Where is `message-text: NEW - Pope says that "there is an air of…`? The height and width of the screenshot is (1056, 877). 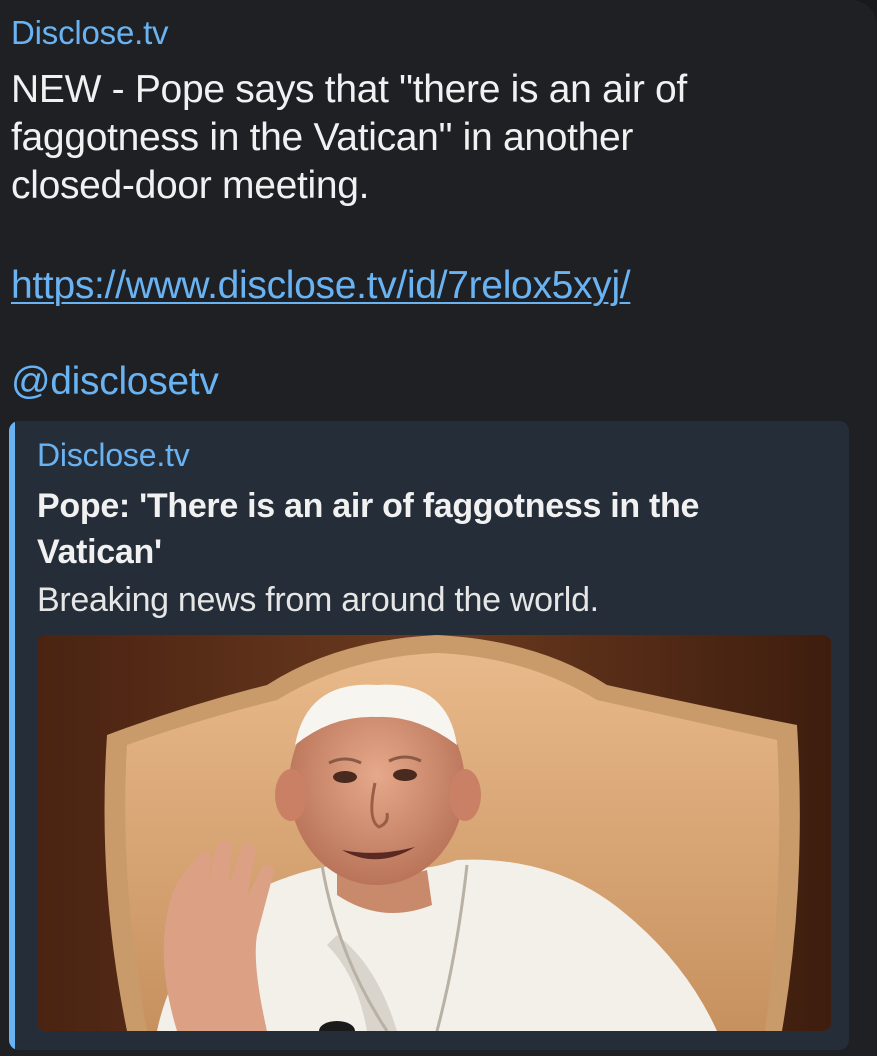
message-text: NEW - Pope says that "there is an air of… is located at coordinates (349, 137).